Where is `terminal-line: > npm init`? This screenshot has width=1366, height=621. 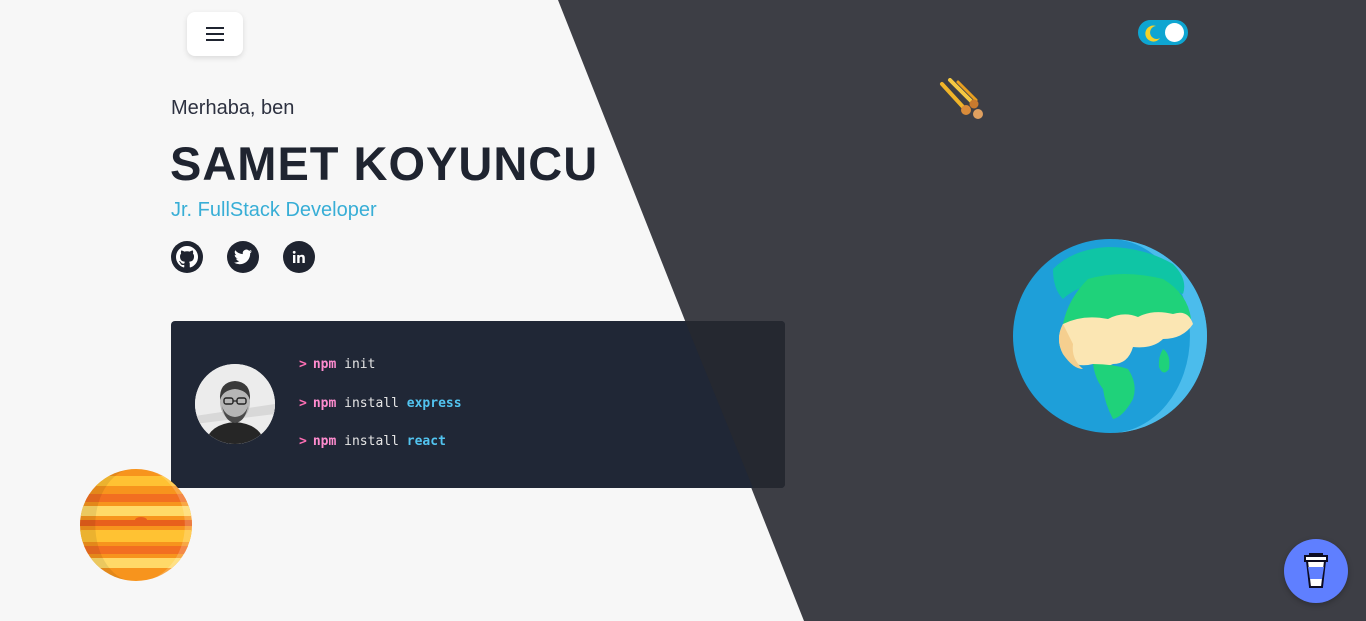
terminal-line: > npm init is located at coordinates (380, 376).